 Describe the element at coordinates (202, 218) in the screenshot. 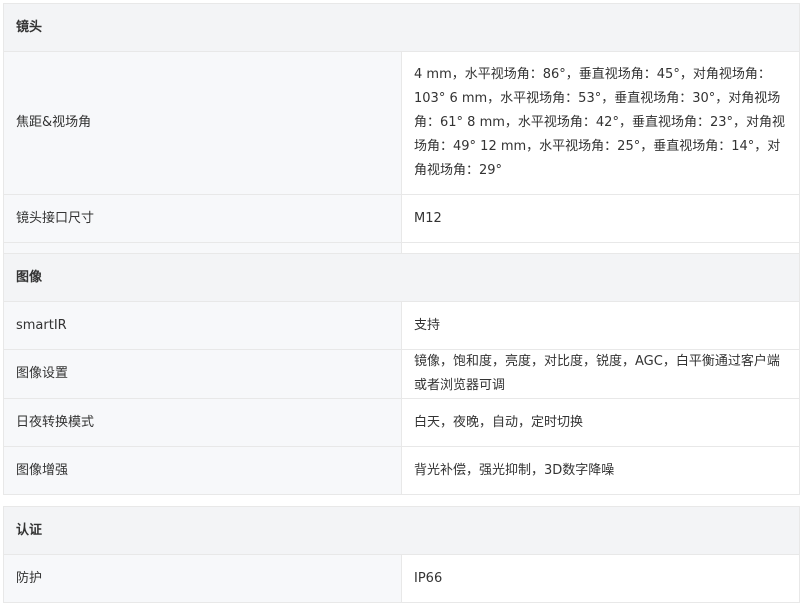

I see `row-label: 镜头接口尺寸` at that location.